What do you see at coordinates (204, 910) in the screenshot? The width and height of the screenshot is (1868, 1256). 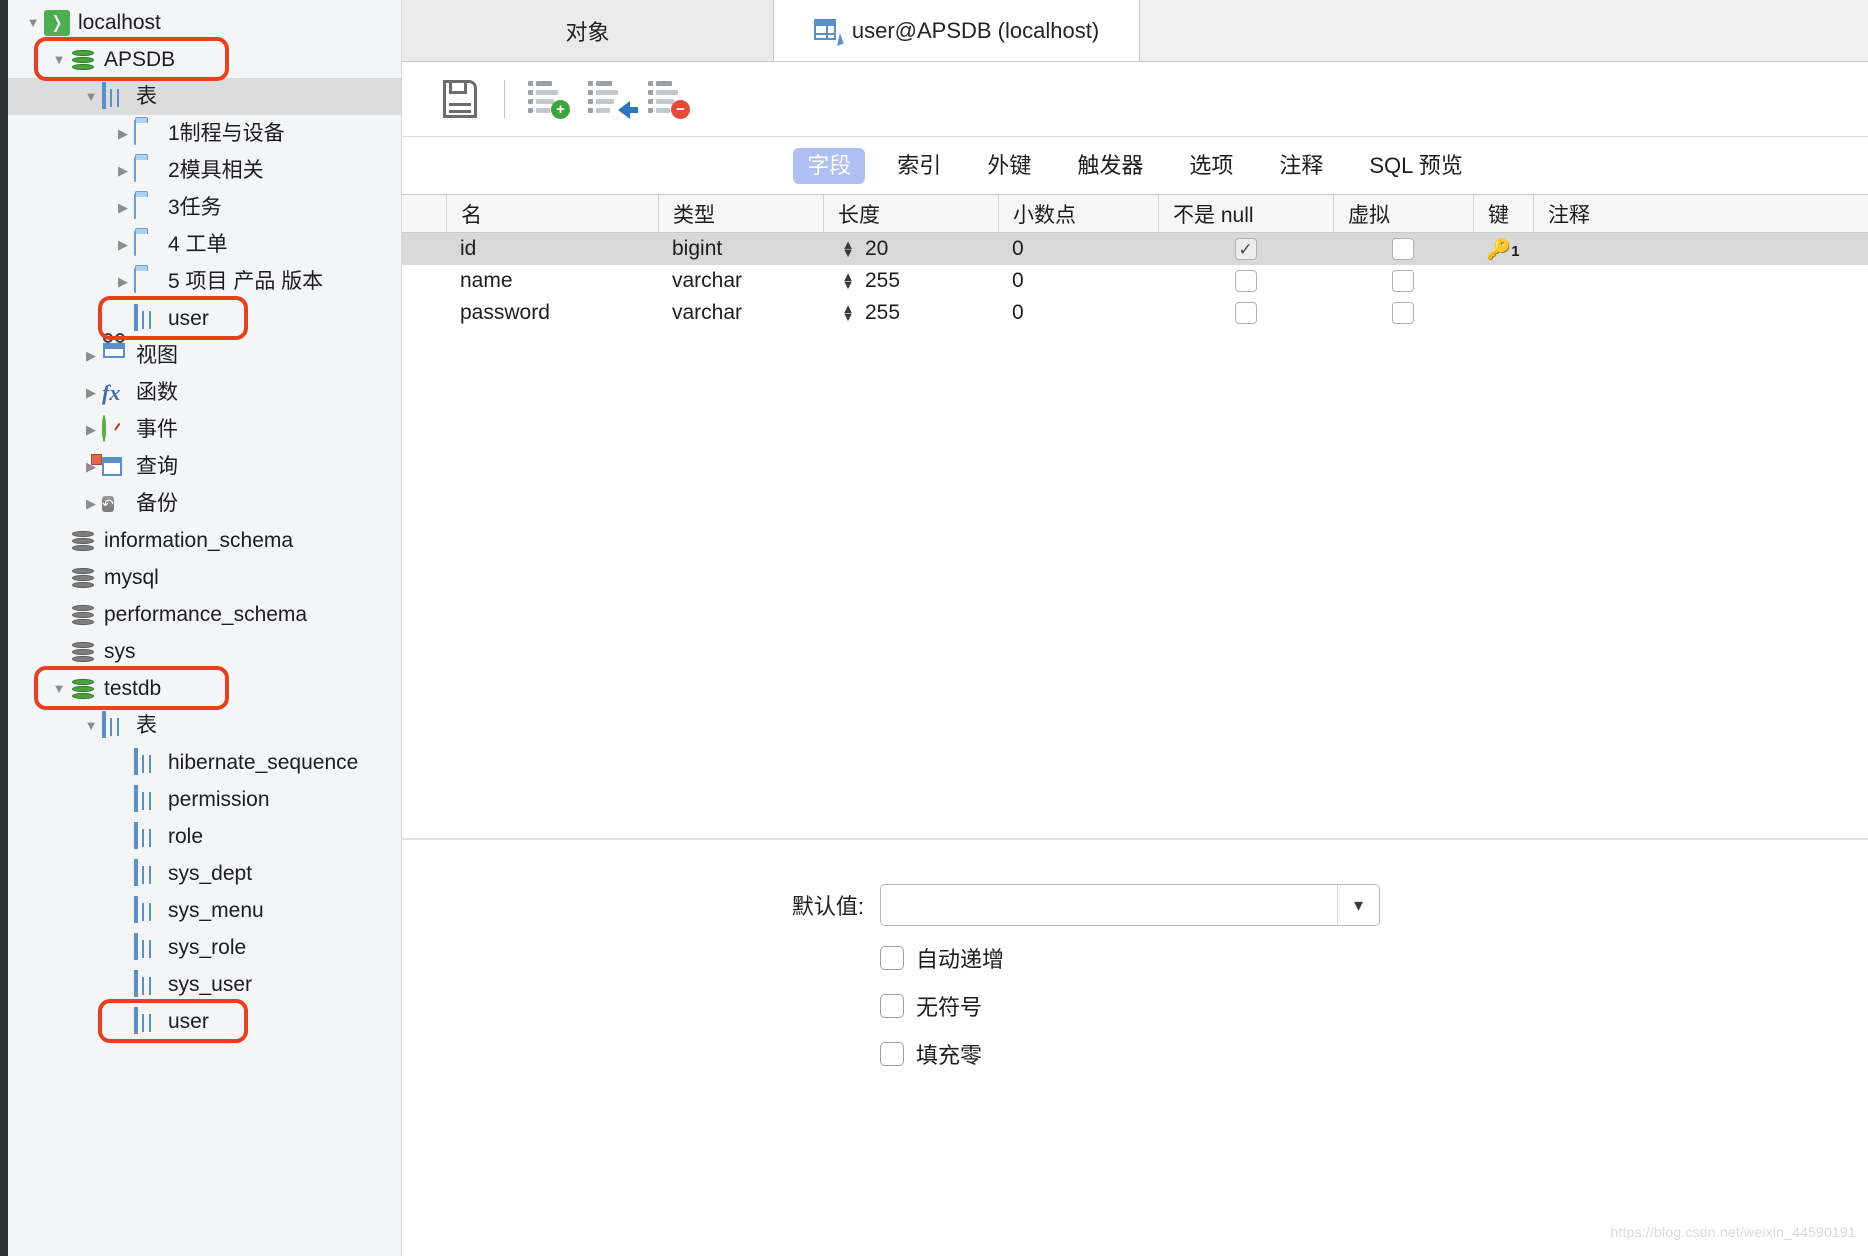 I see `tree-item-sys_menu: sys_menu` at bounding box center [204, 910].